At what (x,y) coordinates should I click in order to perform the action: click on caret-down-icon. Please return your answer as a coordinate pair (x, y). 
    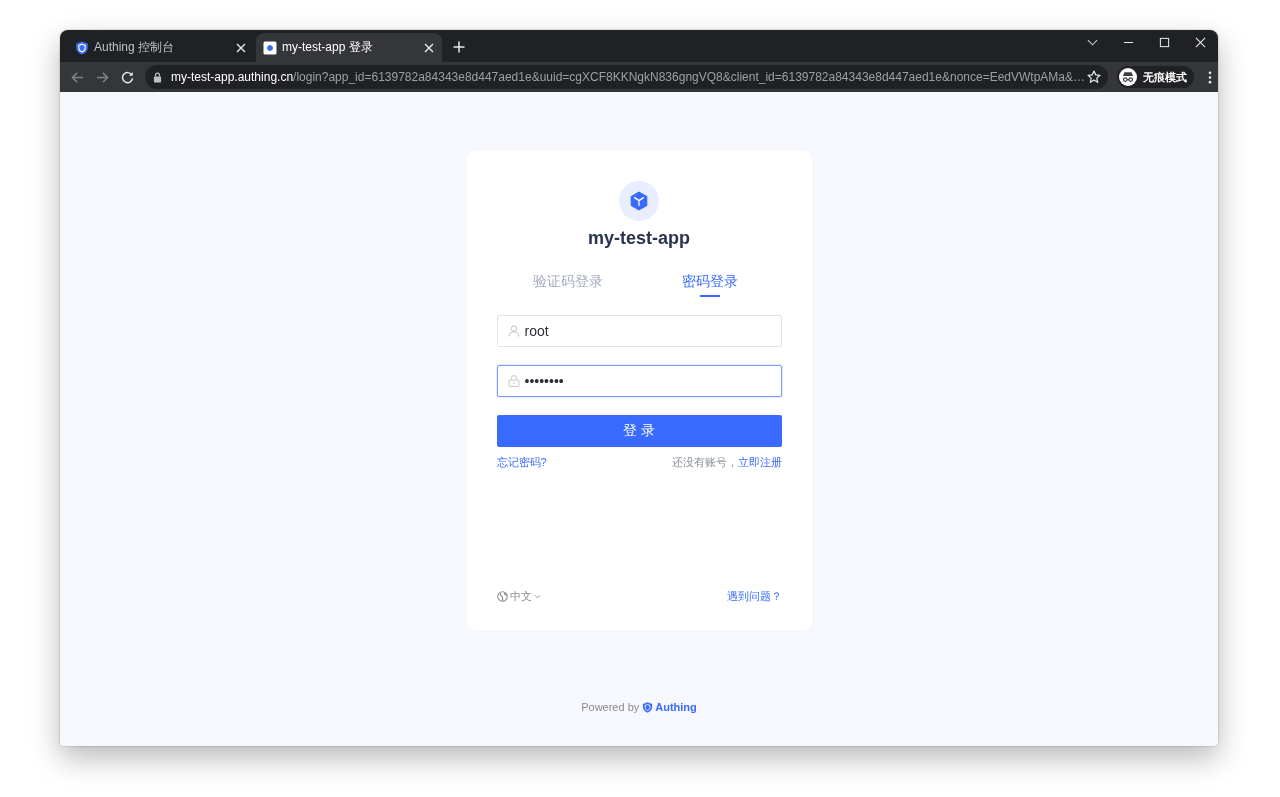
    Looking at the image, I should click on (537, 596).